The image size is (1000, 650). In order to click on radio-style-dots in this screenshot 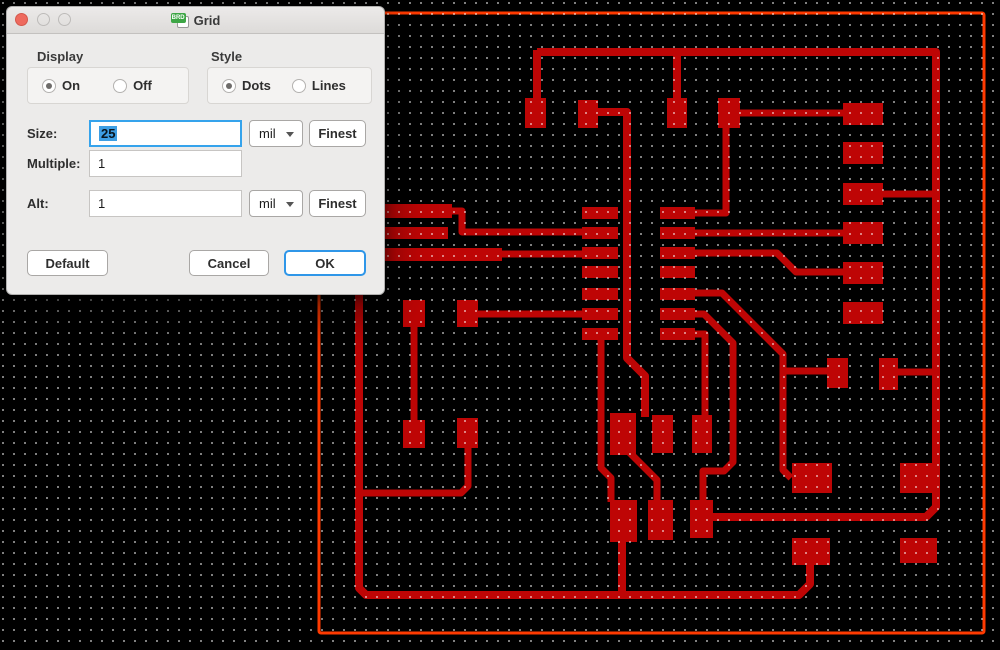, I will do `click(229, 85)`.